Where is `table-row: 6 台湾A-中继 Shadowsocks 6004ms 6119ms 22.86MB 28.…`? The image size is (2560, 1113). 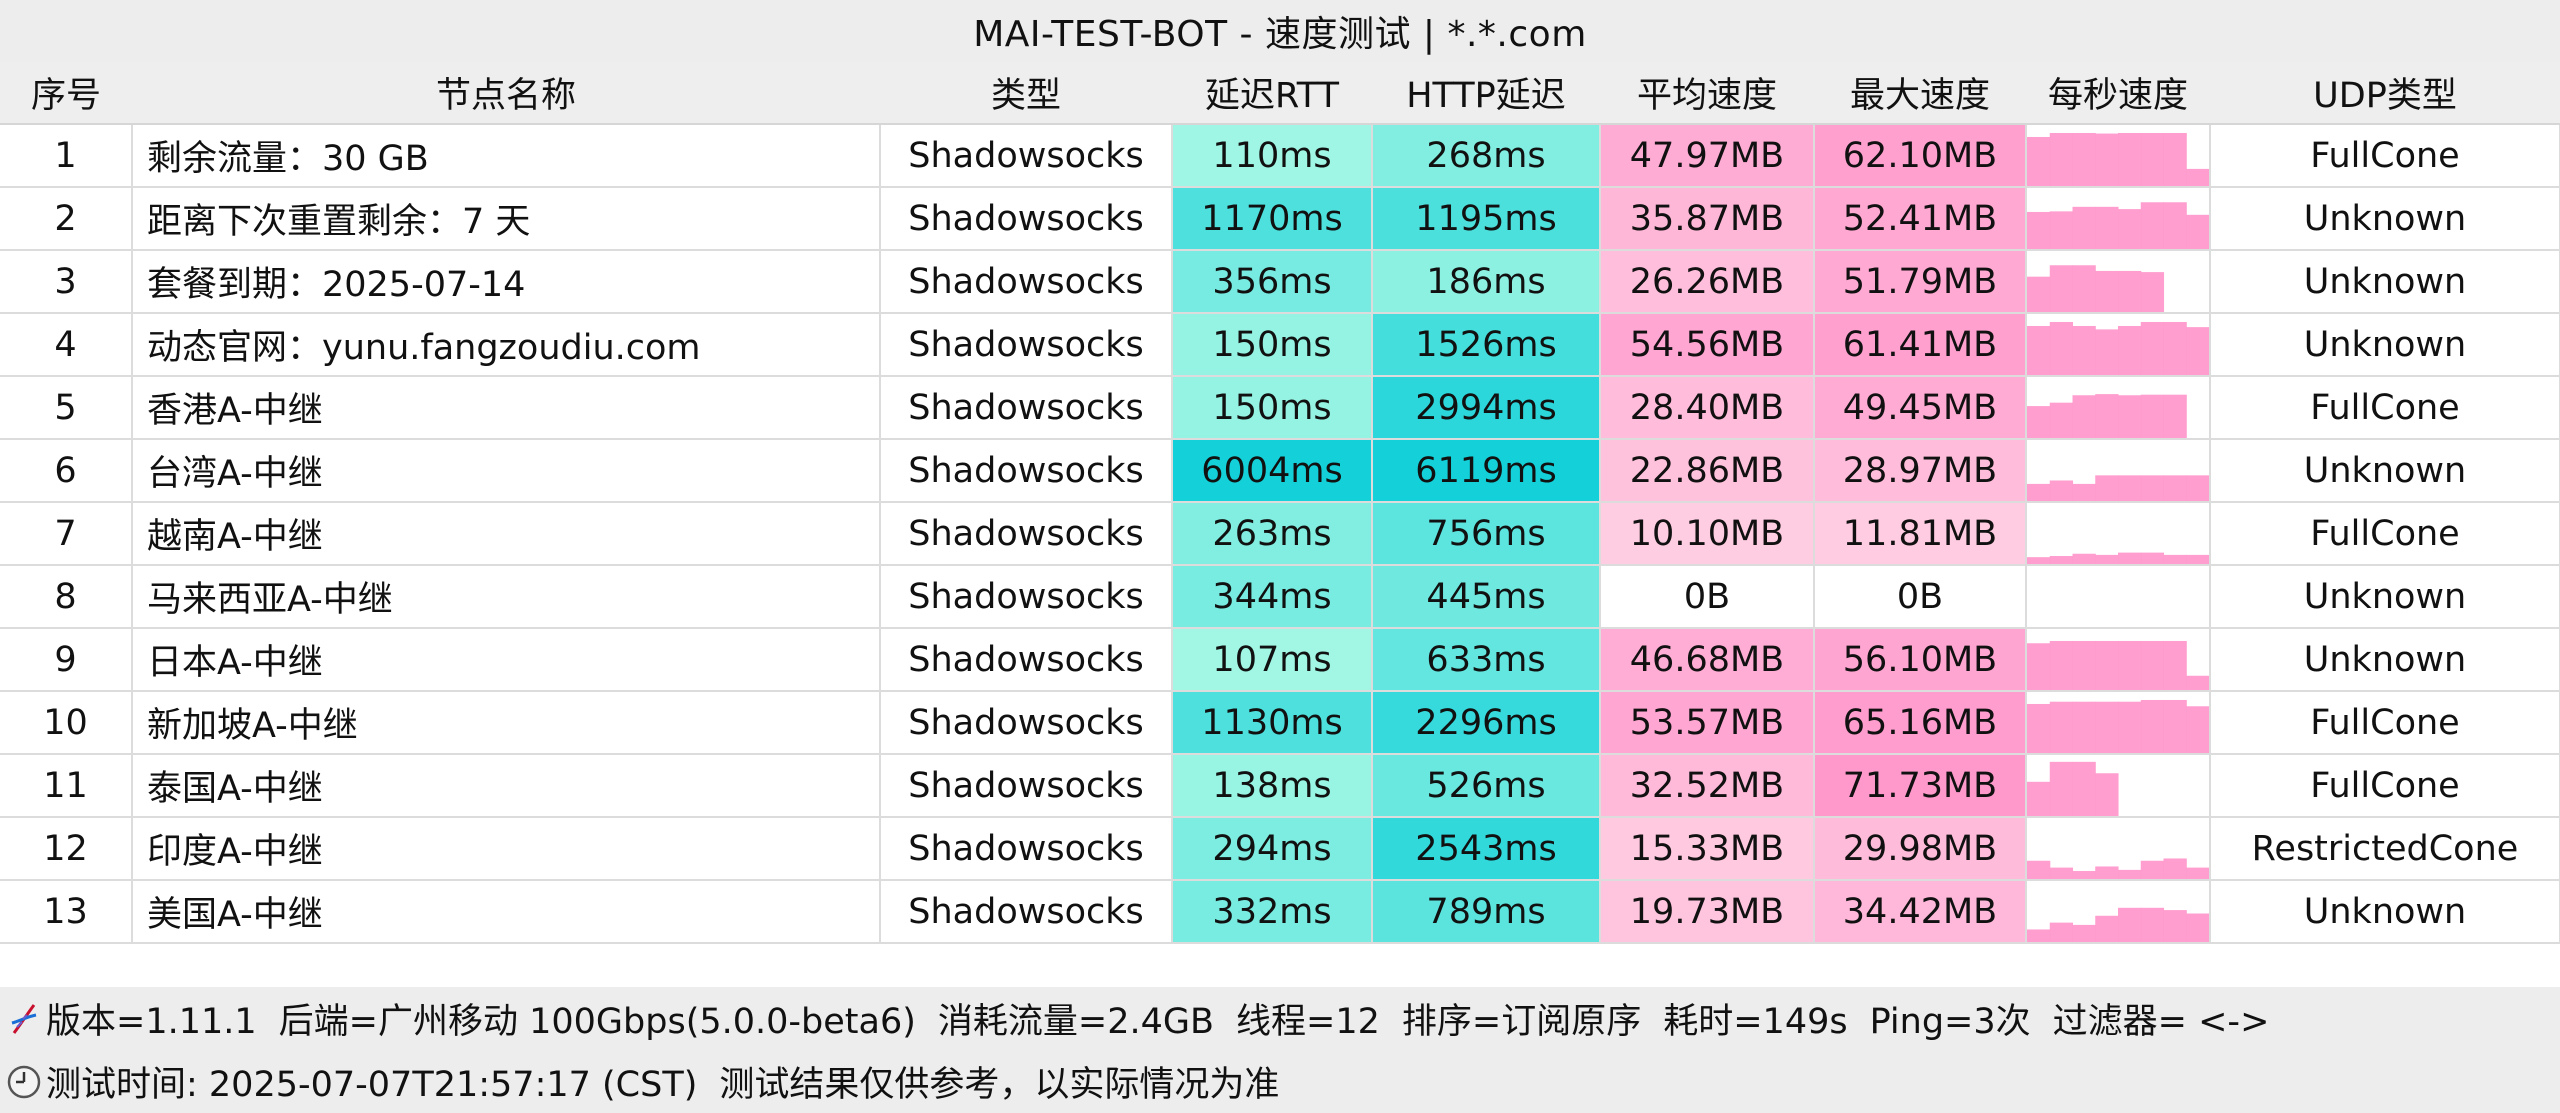
table-row: 6 台湾A-中继 Shadowsocks 6004ms 6119ms 22.86MB 28.… is located at coordinates (1280, 471).